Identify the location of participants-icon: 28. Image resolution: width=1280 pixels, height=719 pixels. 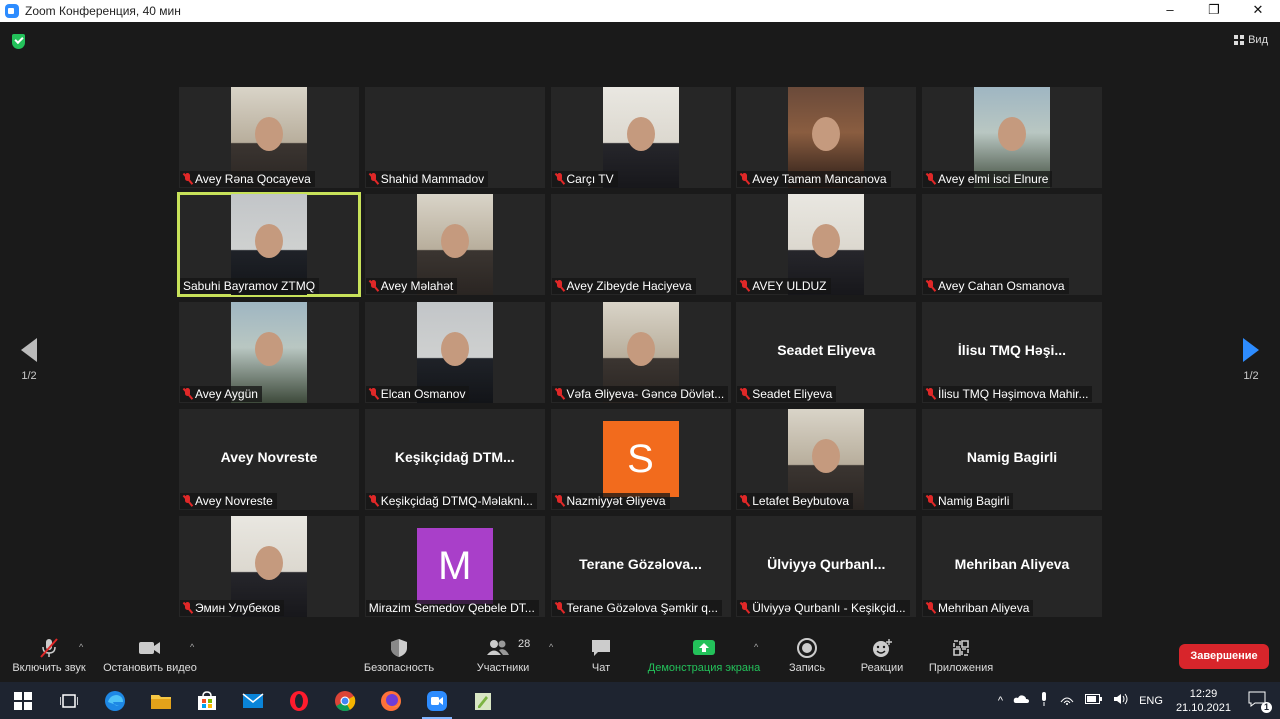
(503, 648).